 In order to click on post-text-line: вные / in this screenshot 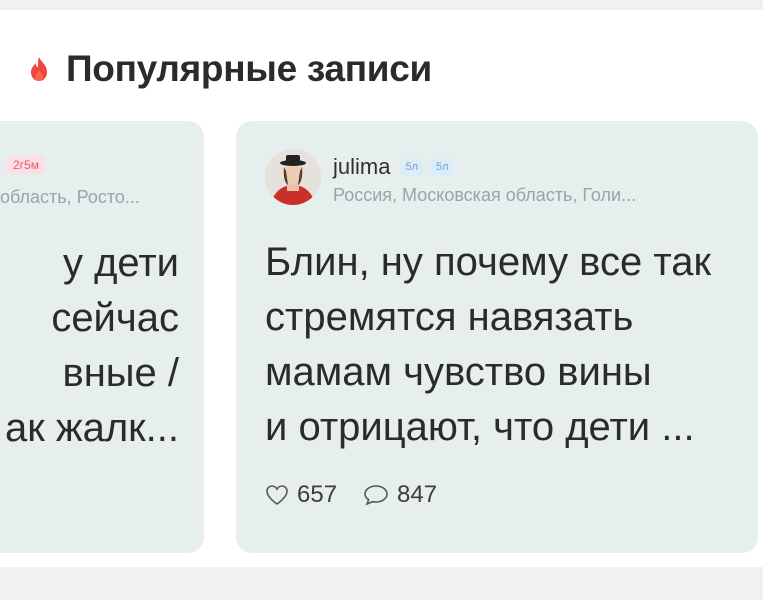, I will do `click(120, 373)`.